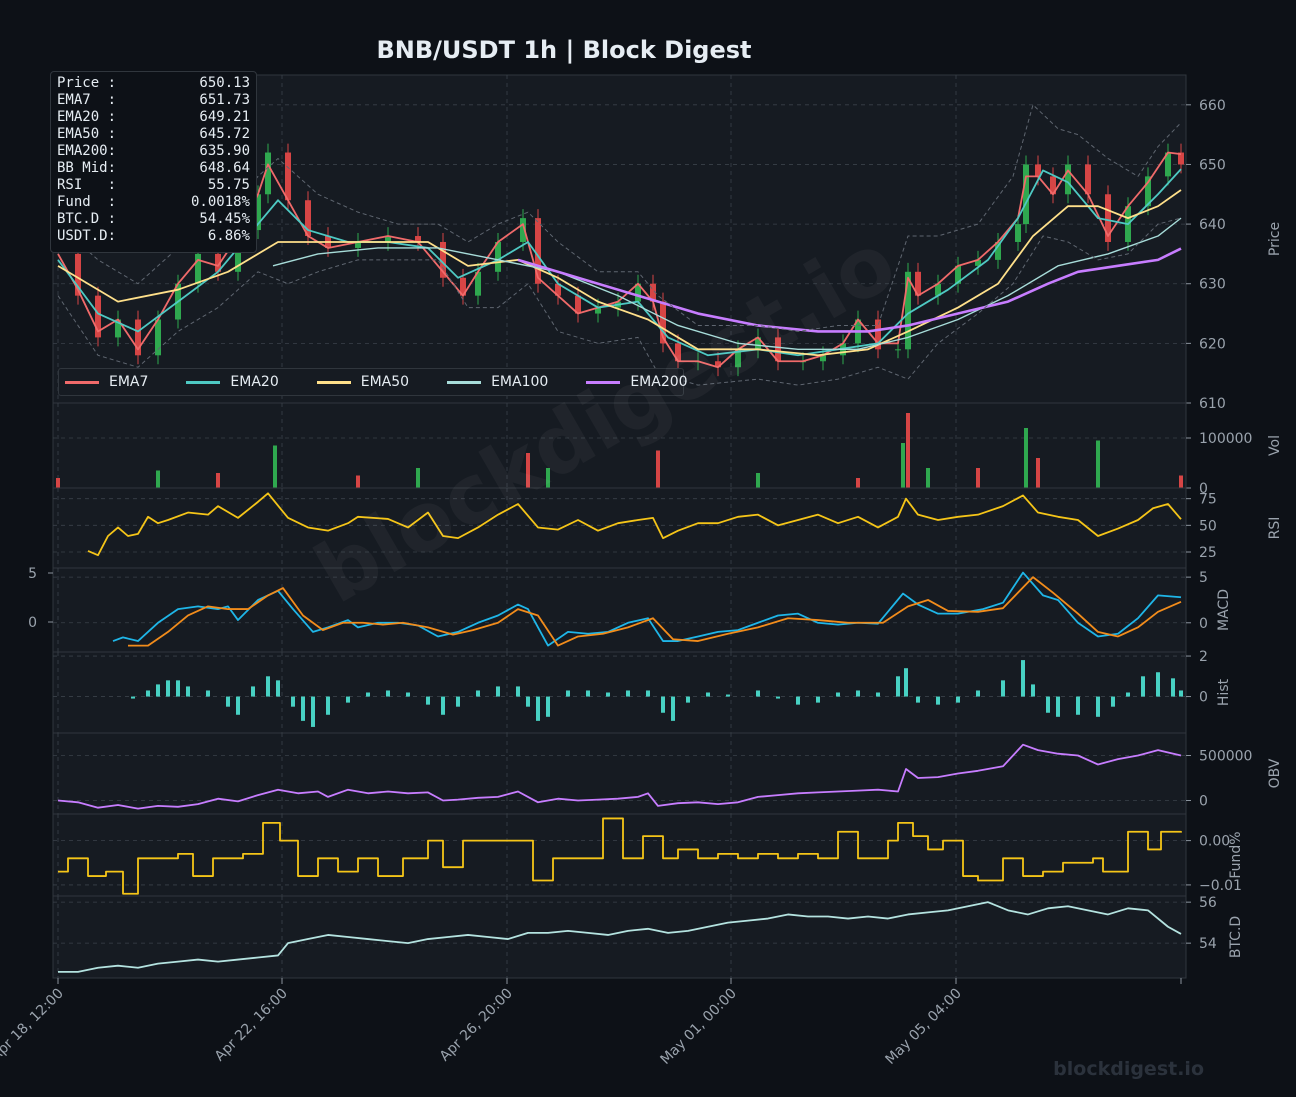  What do you see at coordinates (228, 185) in the screenshot?
I see `info-value: 55.75` at bounding box center [228, 185].